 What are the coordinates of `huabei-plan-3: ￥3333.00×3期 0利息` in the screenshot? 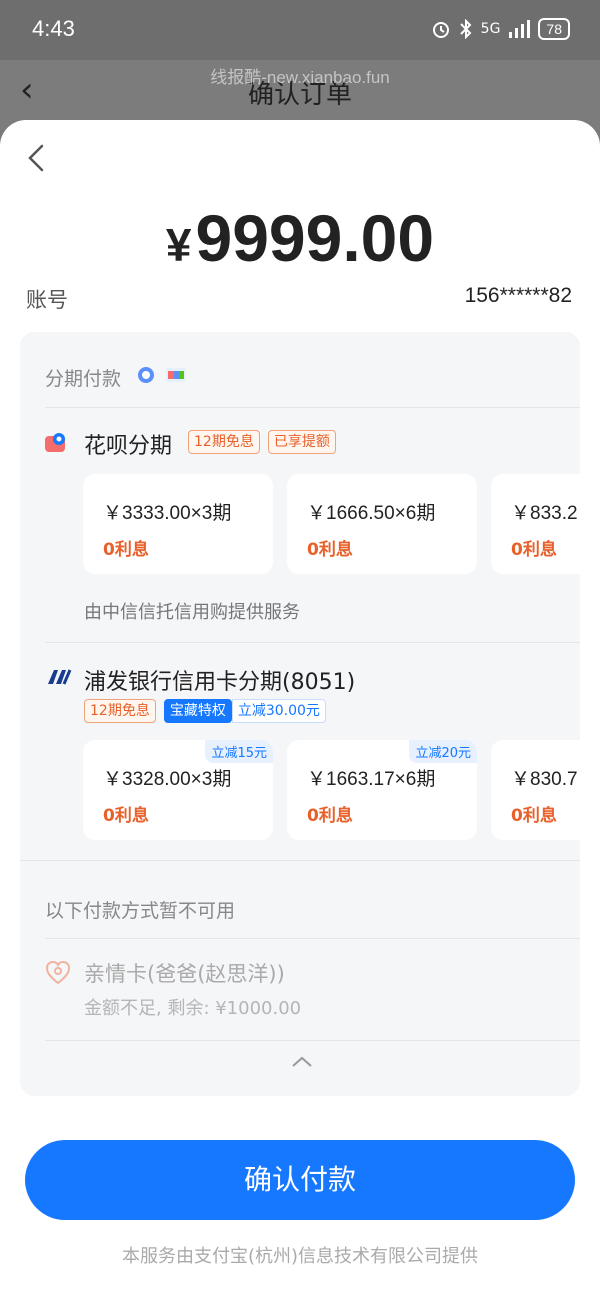 It's located at (178, 524).